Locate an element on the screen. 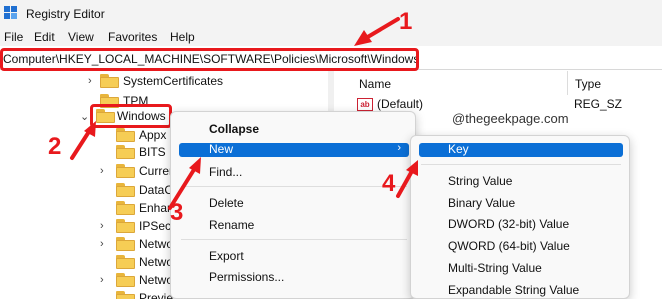 This screenshot has height=299, width=662. submenu-item-qword-value: QWORD (64-bit) Value is located at coordinates (509, 246).